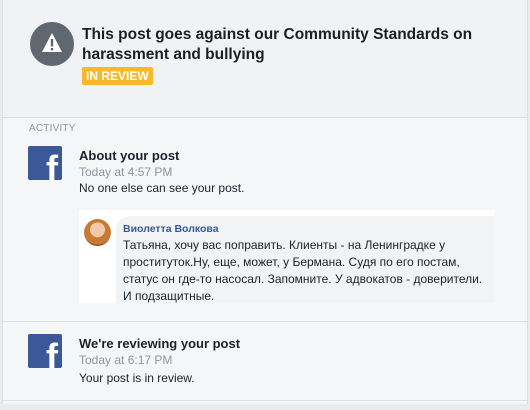 The height and width of the screenshot is (410, 530). I want to click on activity-section-label: ACTIVITY, so click(52, 128).